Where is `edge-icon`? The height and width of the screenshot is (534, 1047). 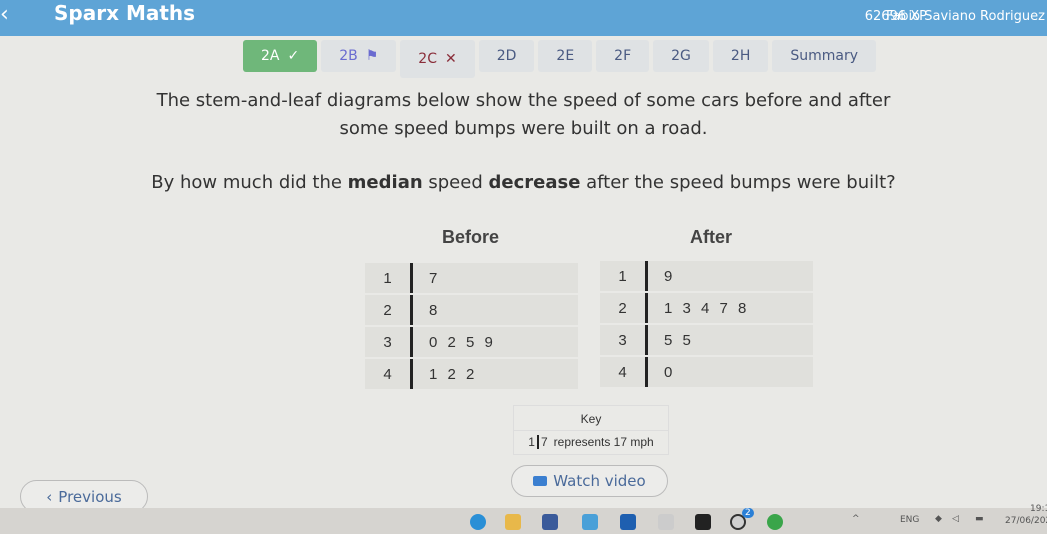 edge-icon is located at coordinates (478, 522).